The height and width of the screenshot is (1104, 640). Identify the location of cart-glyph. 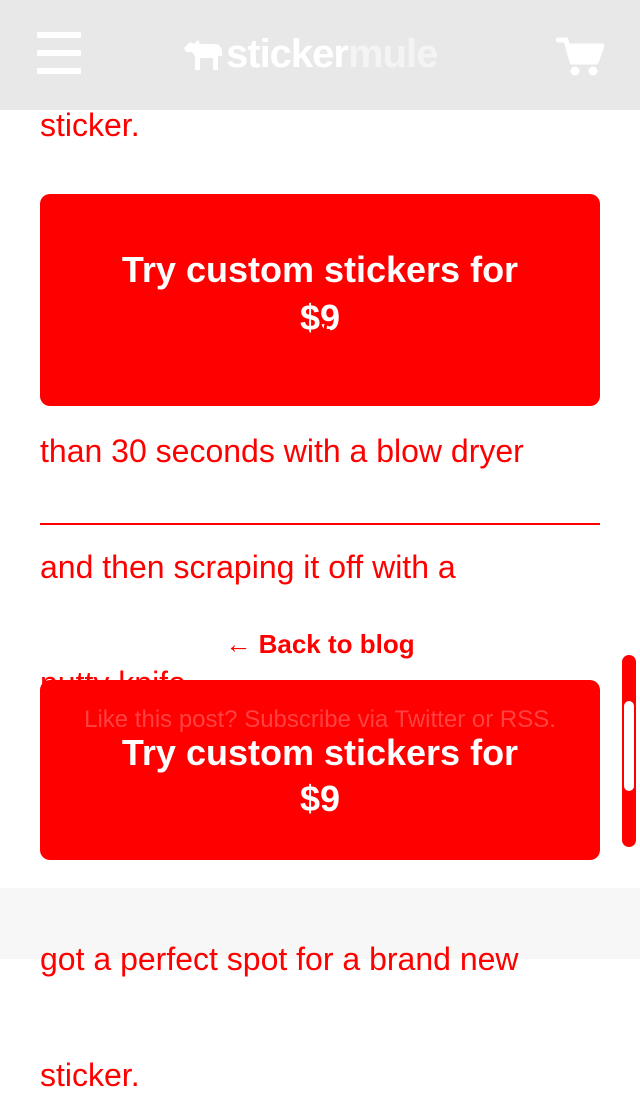
(580, 56).